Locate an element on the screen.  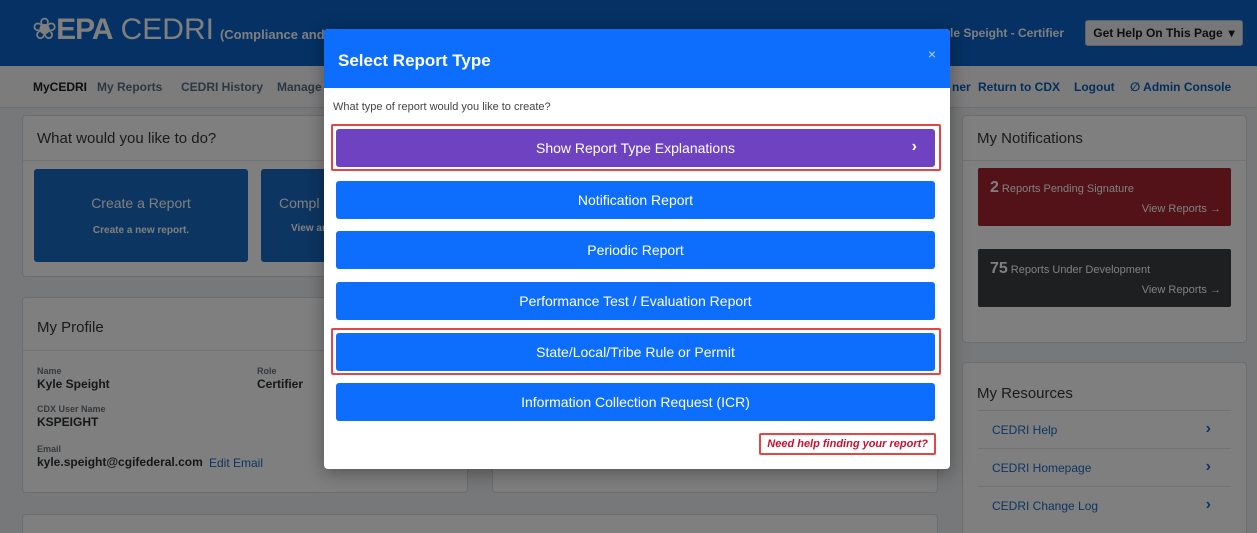
icr-report-button: Information Collection Request (ICR) is located at coordinates (635, 402).